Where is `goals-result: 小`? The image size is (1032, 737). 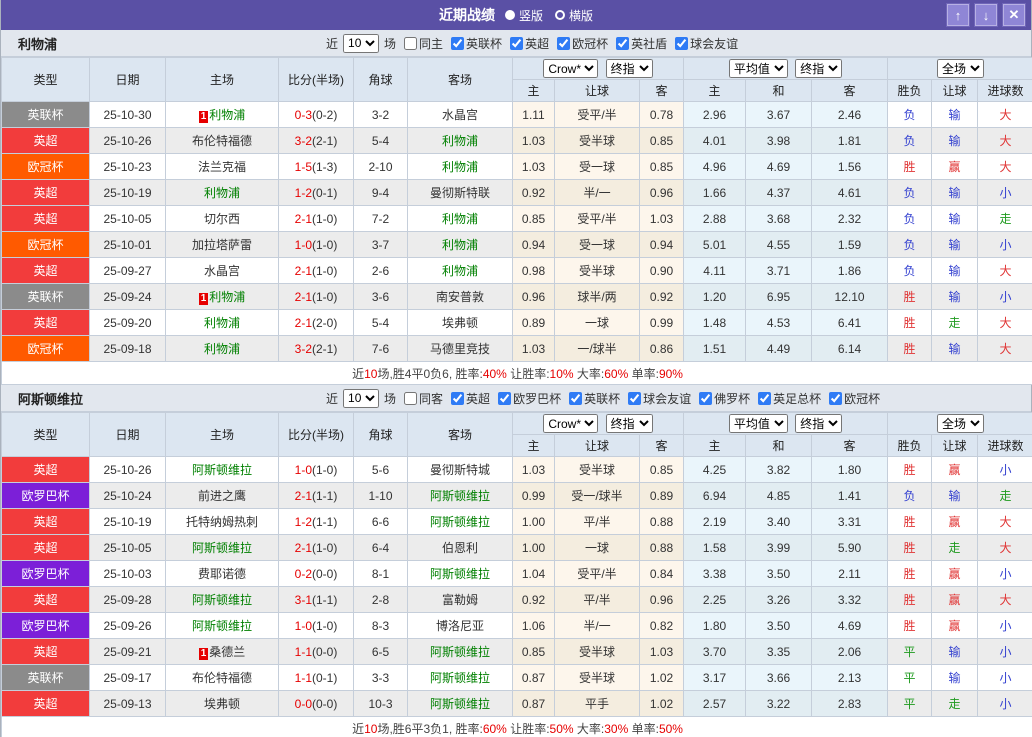
goals-result: 小 is located at coordinates (1004, 677).